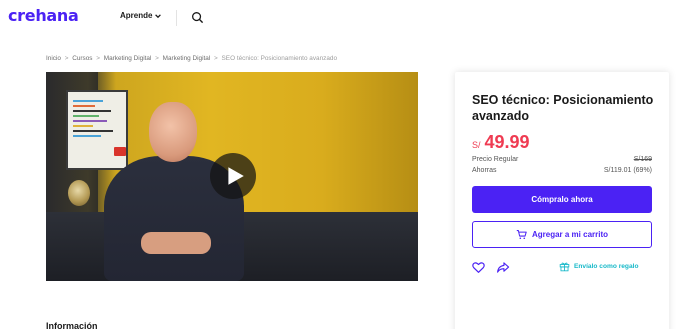 This screenshot has height=329, width=700. I want to click on breadcrumb-courses: Cursos, so click(82, 58).